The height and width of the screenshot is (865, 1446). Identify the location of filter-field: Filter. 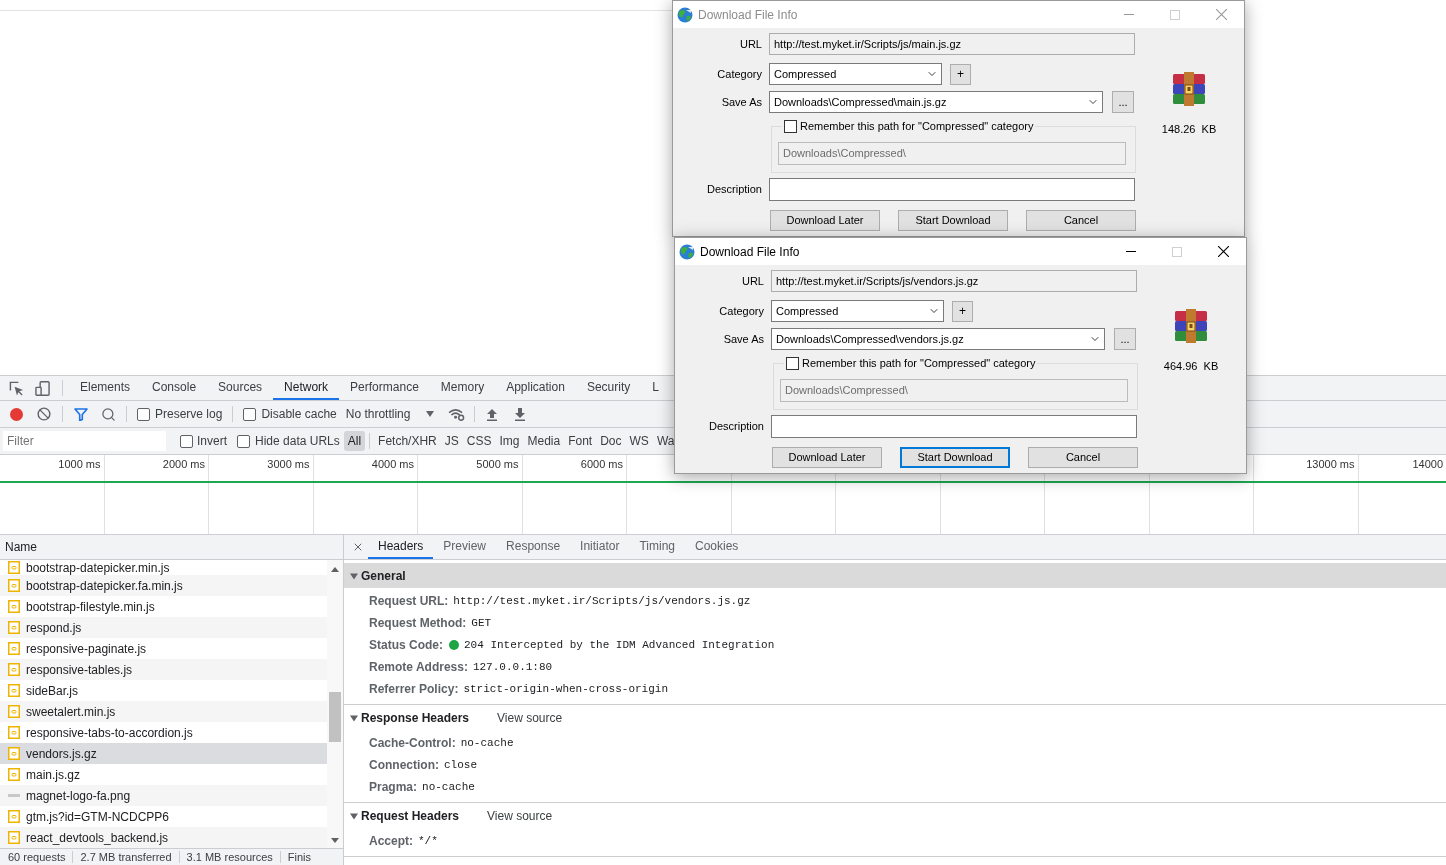
(84, 441).